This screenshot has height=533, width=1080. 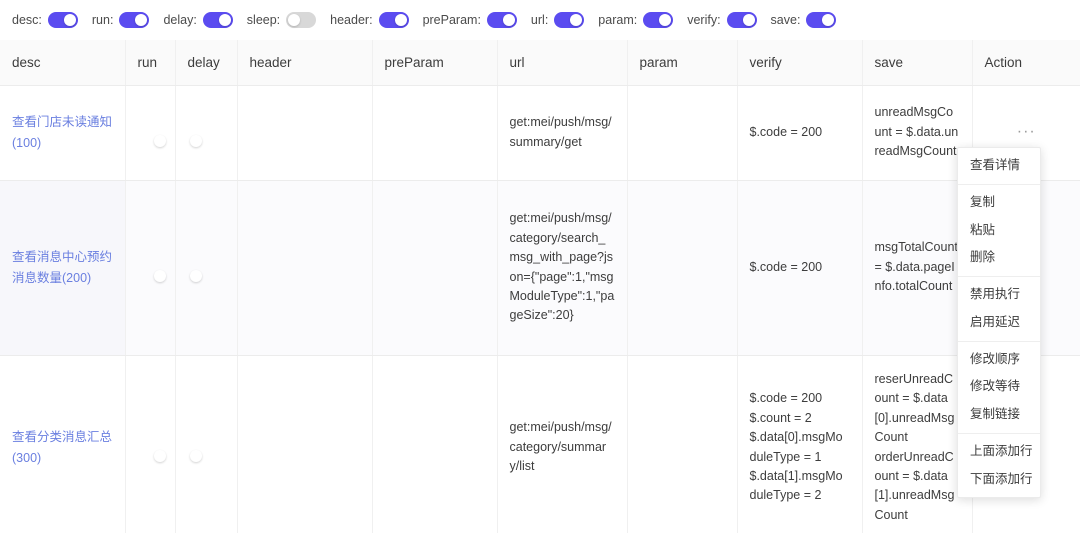 What do you see at coordinates (282, 20) in the screenshot?
I see `toggle-sleep-group: sleep:` at bounding box center [282, 20].